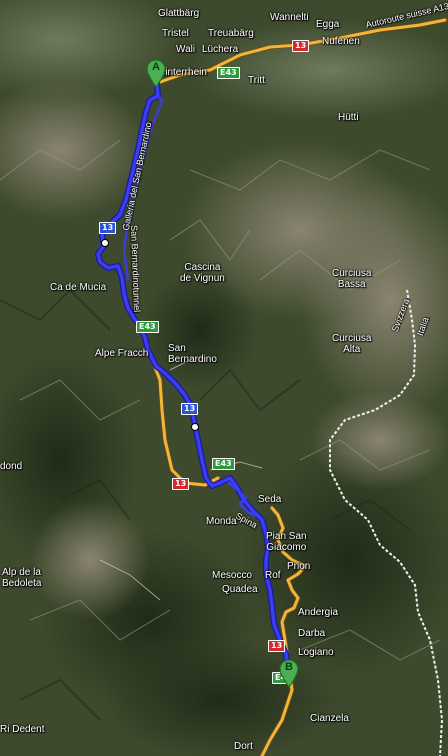 Image resolution: width=448 pixels, height=756 pixels. Describe the element at coordinates (352, 344) in the screenshot. I see `place-label-curciusa-alta: Curciusa Alta` at that location.